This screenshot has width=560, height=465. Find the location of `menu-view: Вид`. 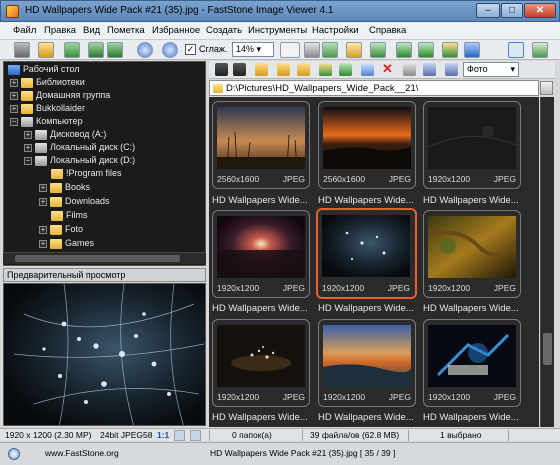

menu-view: Вид is located at coordinates (91, 30).